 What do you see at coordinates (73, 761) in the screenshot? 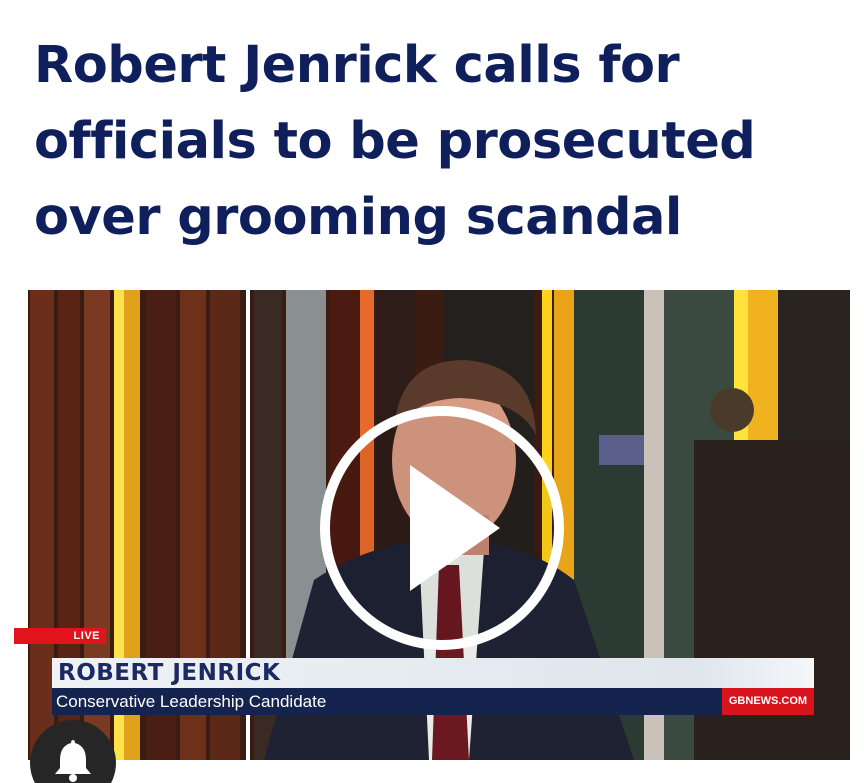
I see `bell-icon` at bounding box center [73, 761].